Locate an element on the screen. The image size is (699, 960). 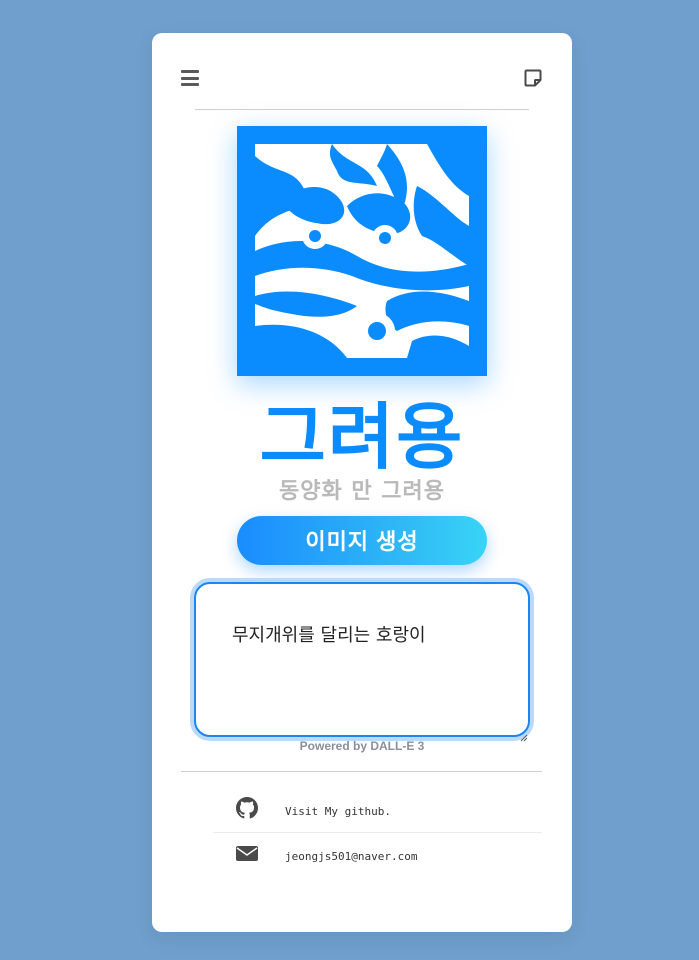
app-subtitle: 동양화 만 그려용 is located at coordinates (362, 491).